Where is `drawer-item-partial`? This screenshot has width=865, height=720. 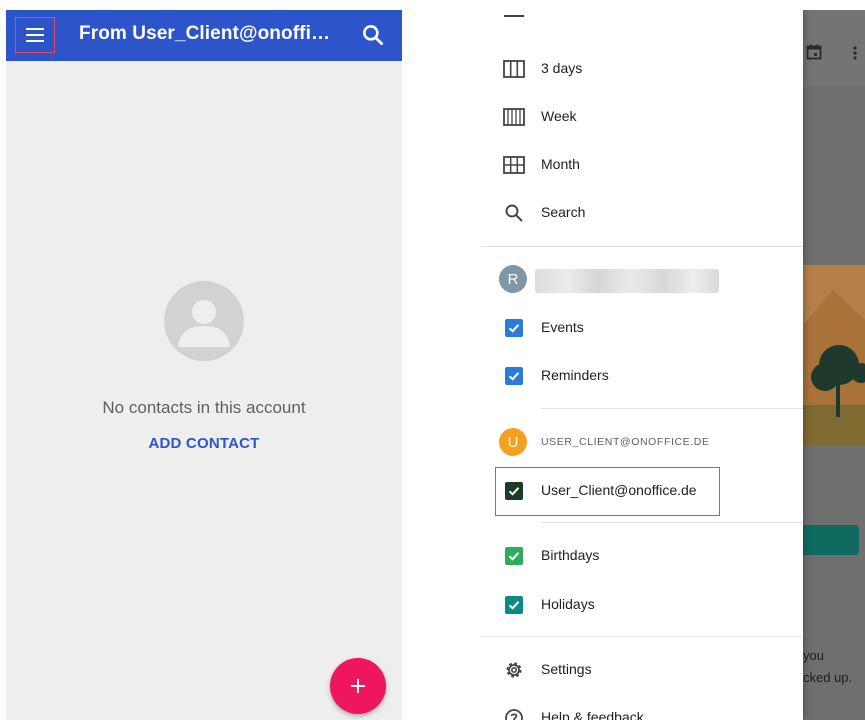
drawer-item-partial is located at coordinates (642, 22).